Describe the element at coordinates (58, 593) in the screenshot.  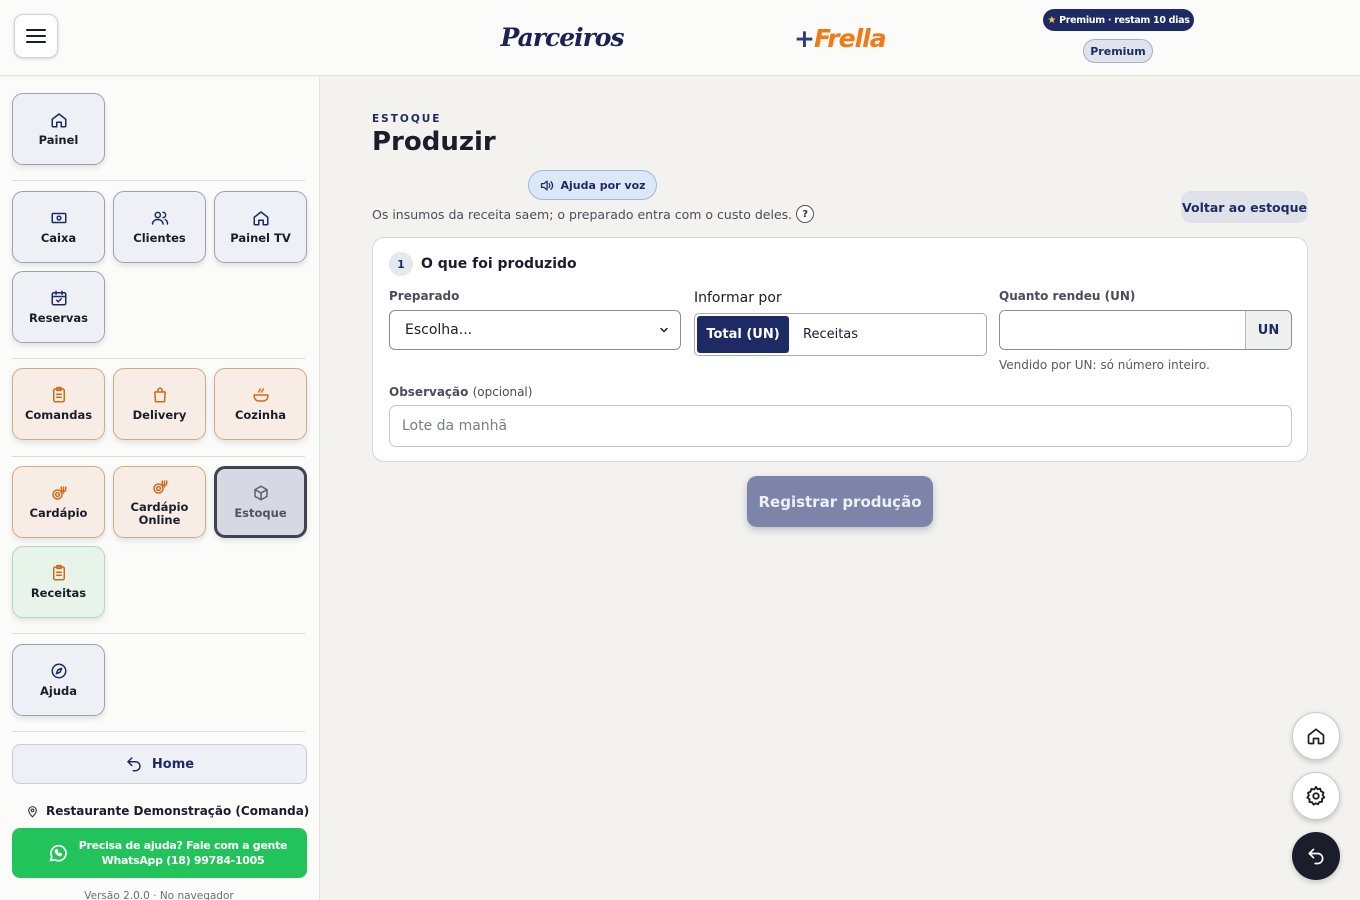
I see `sidebar-item-label: Receitas` at that location.